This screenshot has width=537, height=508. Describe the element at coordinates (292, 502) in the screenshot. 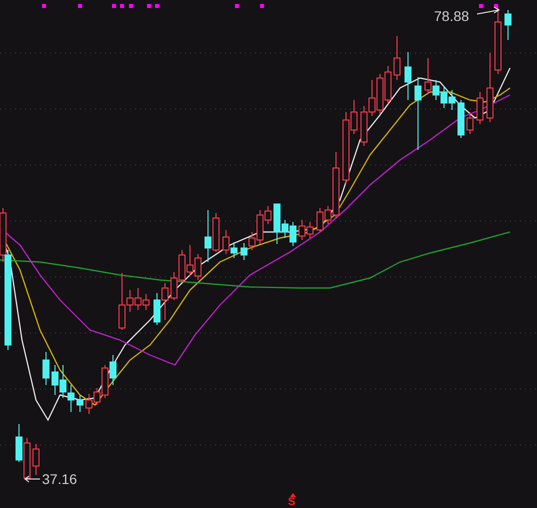

I see `sell-signal: S` at that location.